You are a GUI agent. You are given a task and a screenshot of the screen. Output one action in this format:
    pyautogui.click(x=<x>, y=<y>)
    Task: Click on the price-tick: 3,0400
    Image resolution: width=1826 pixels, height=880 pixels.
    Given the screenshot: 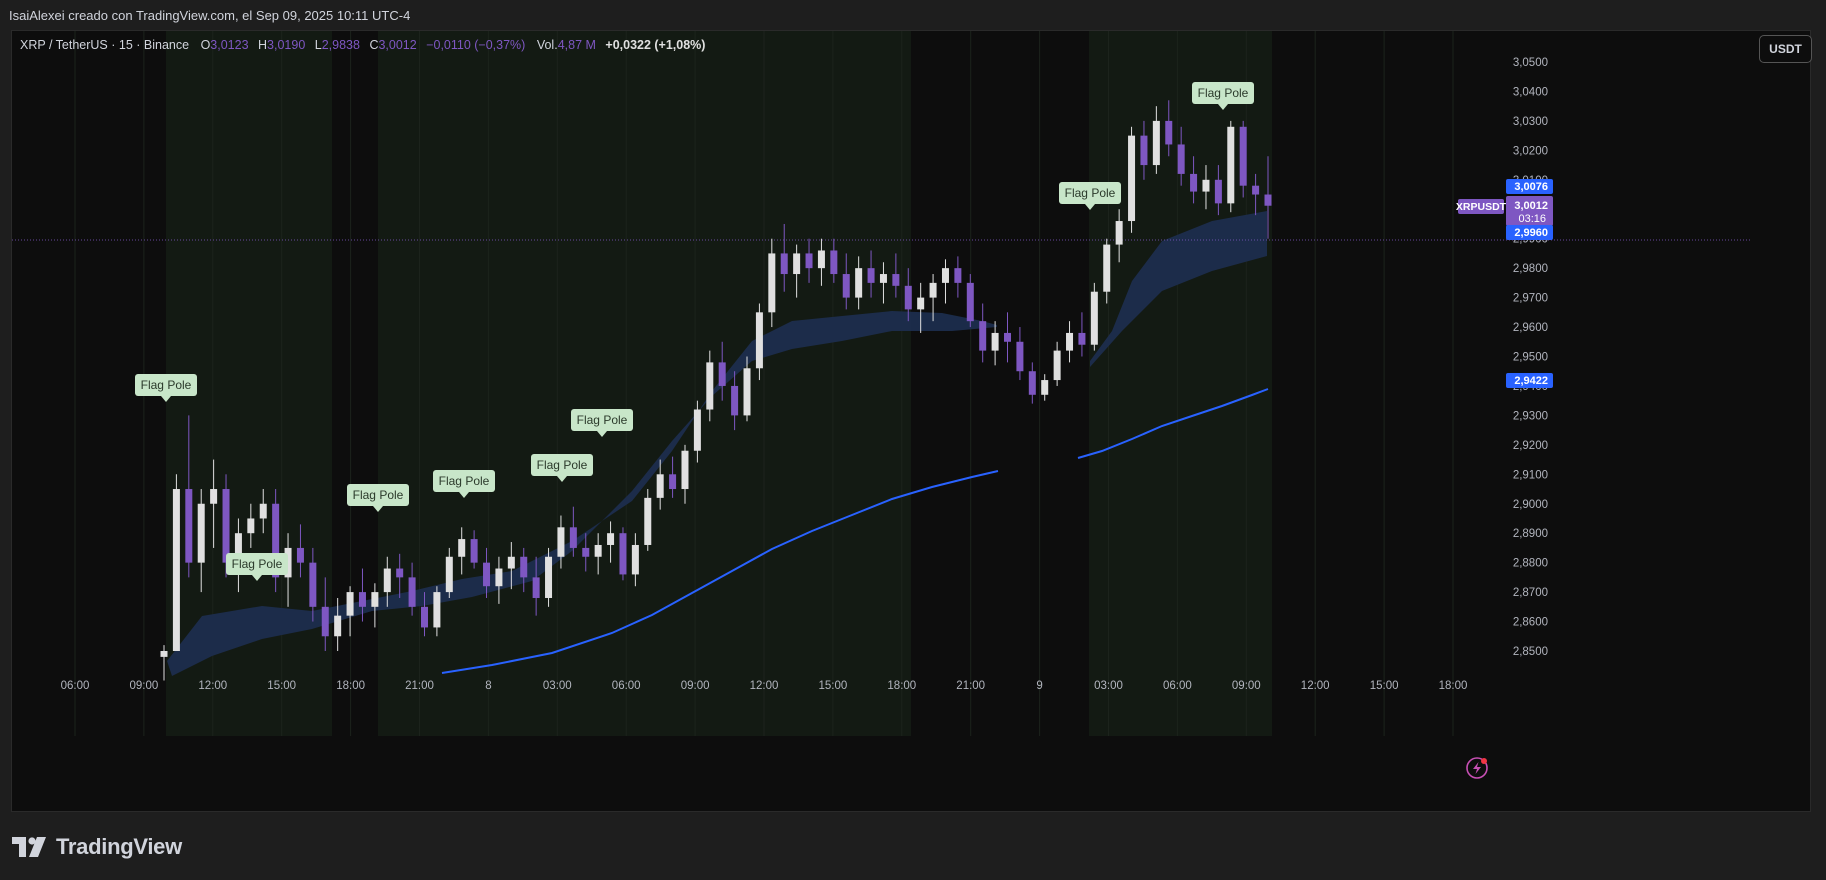 What is the action you would take?
    pyautogui.click(x=1530, y=92)
    